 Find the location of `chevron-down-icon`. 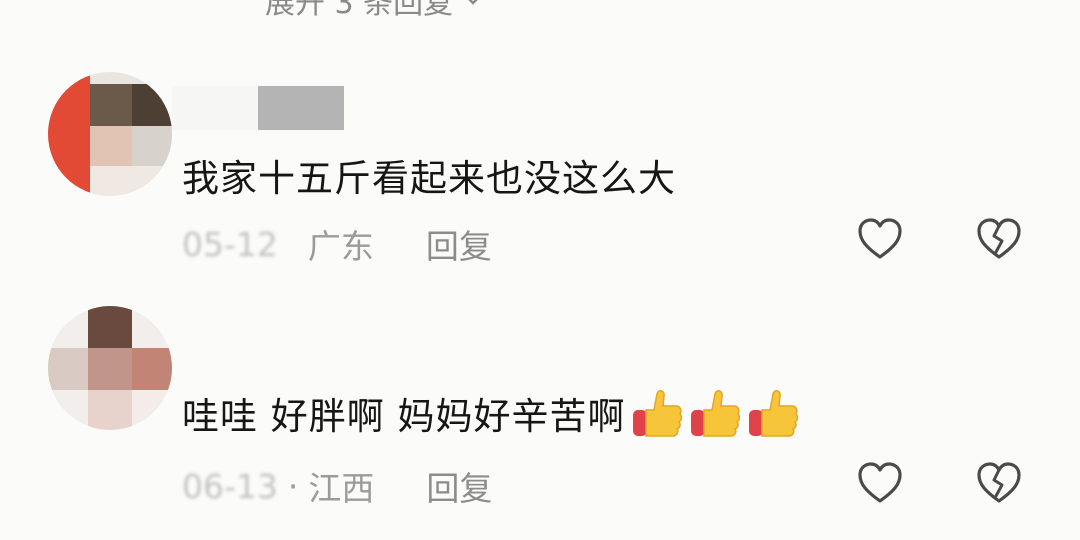

chevron-down-icon is located at coordinates (473, 2).